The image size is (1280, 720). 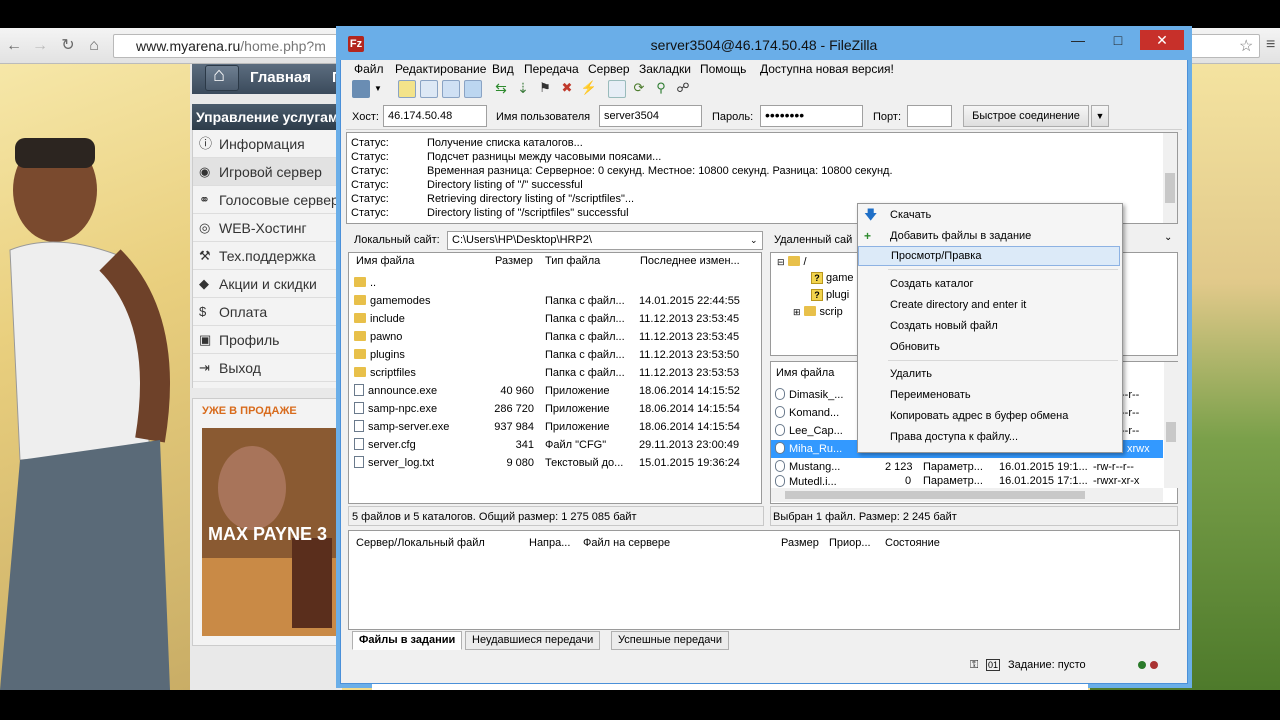 I want to click on sync-browse-icon: ⟳, so click(x=639, y=89).